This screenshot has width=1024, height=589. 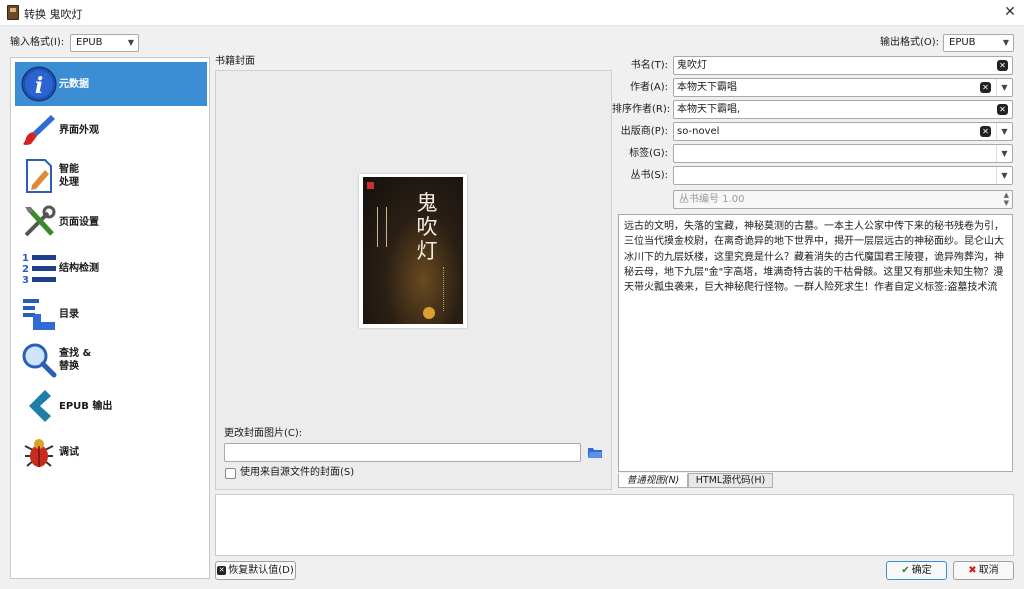 What do you see at coordinates (40, 406) in the screenshot?
I see `chevron-left-icon` at bounding box center [40, 406].